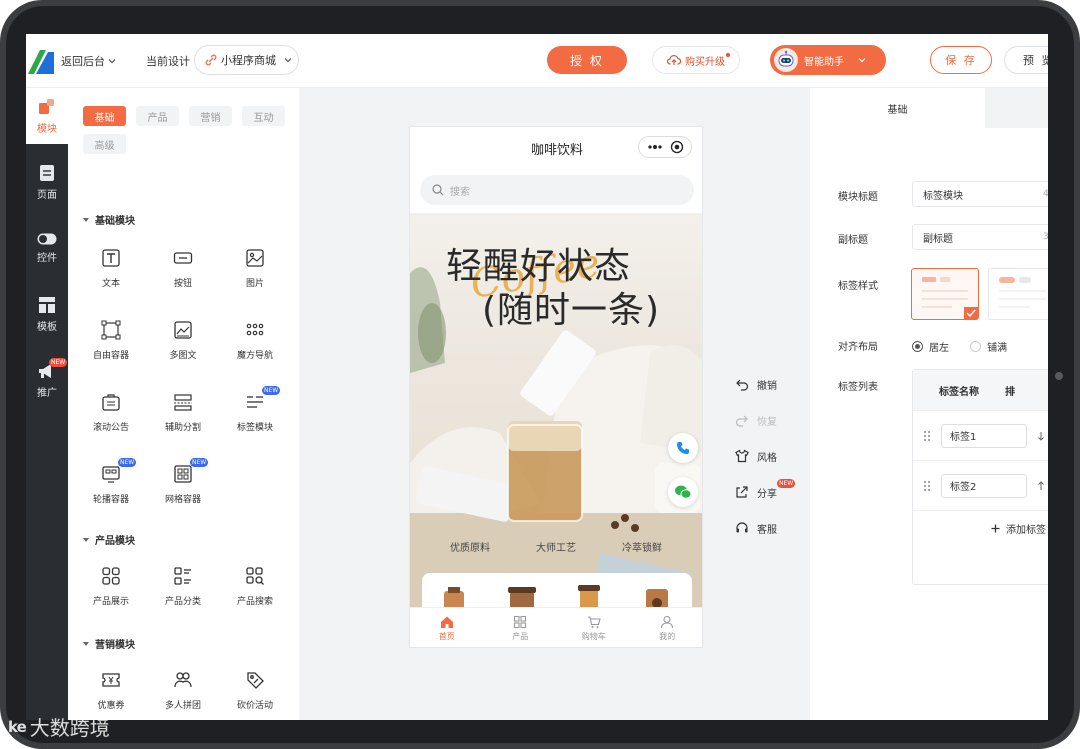  I want to click on banner-subheadline: (随时一条), so click(571, 310).